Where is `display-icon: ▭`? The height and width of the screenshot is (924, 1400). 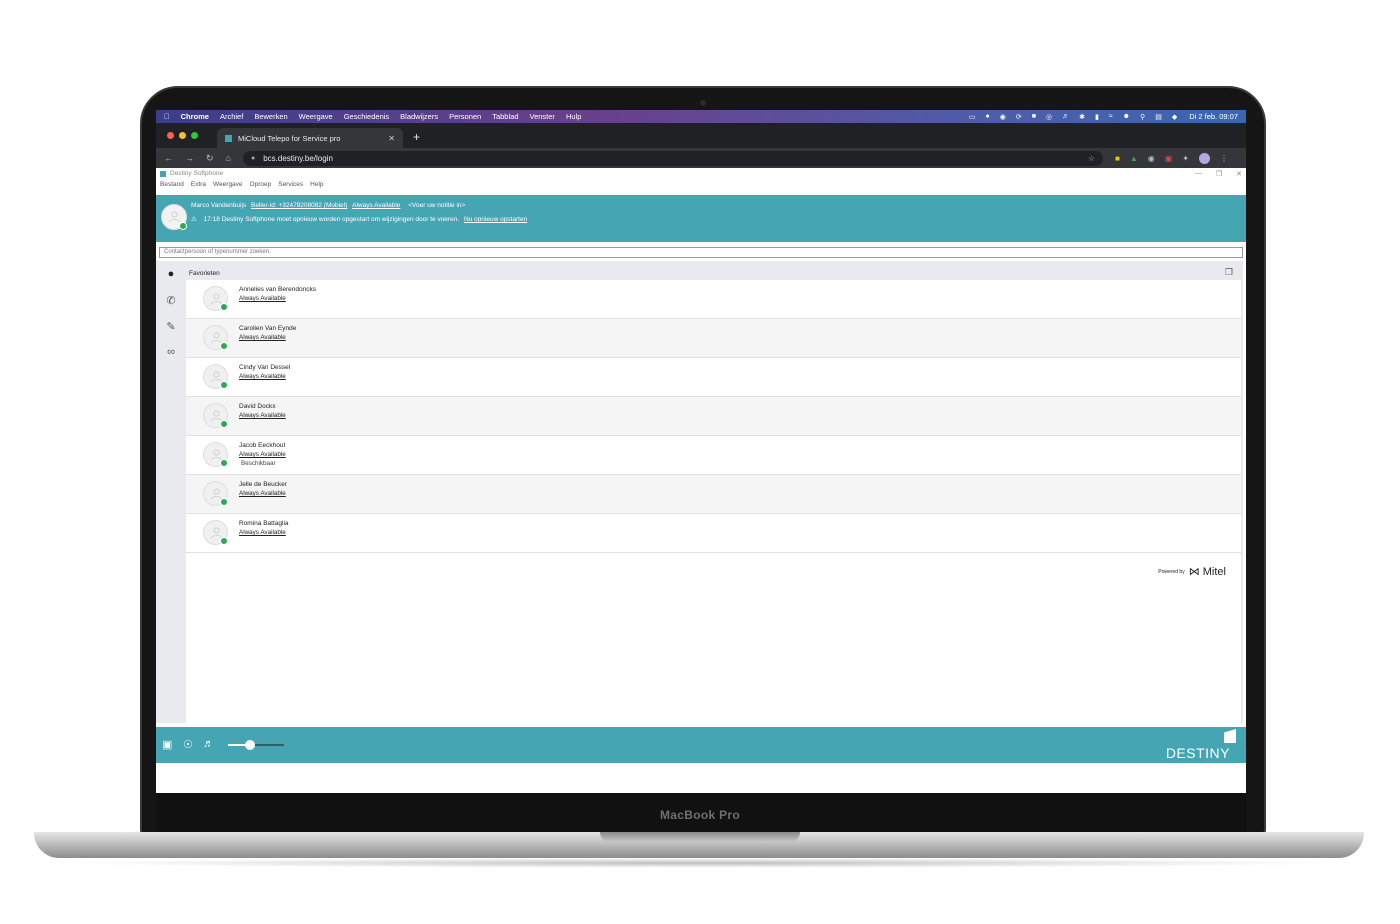
display-icon: ▭ is located at coordinates (972, 117).